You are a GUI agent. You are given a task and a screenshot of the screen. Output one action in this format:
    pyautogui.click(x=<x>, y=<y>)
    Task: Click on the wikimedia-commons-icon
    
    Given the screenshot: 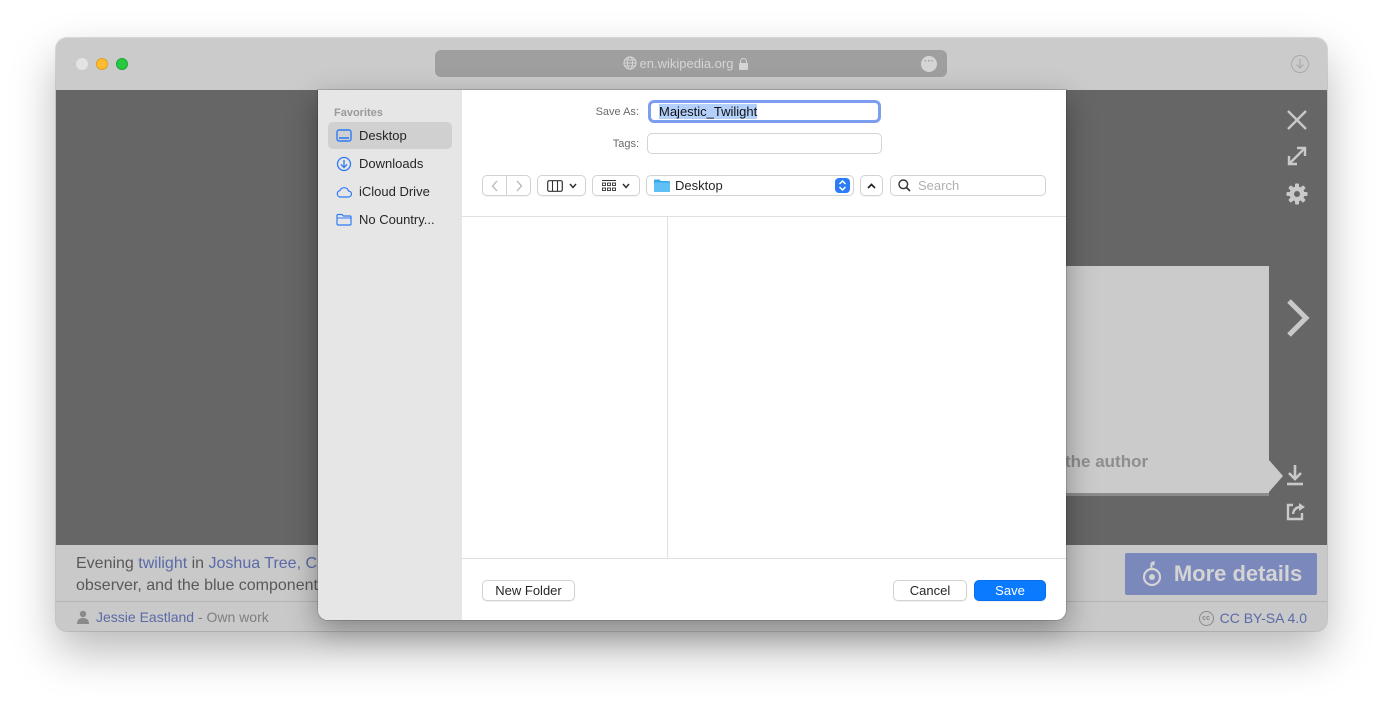 What is the action you would take?
    pyautogui.click(x=1151, y=574)
    